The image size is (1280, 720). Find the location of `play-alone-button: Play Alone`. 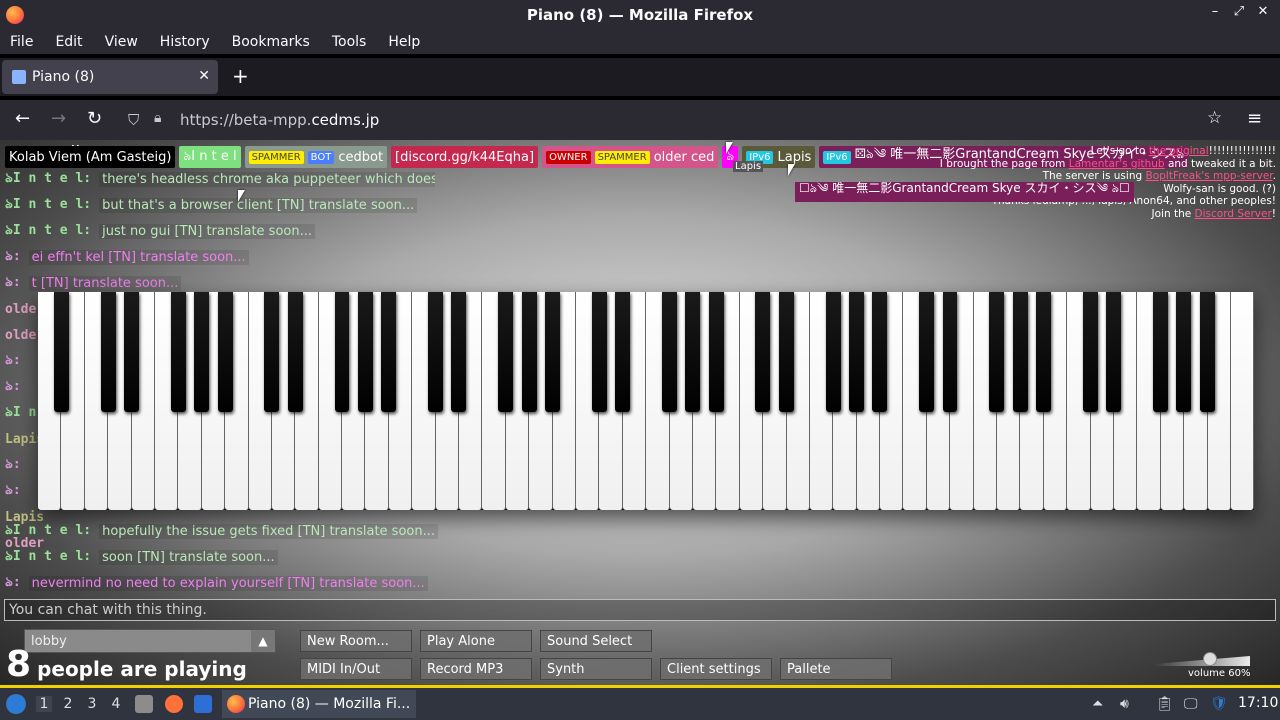

play-alone-button: Play Alone is located at coordinates (476, 641).